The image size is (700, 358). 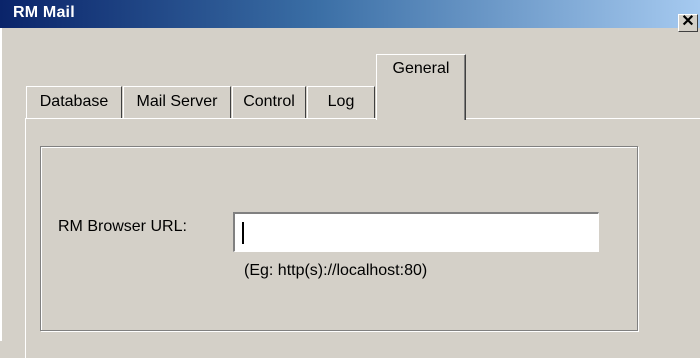 What do you see at coordinates (44, 12) in the screenshot?
I see `window-title: RM Mail` at bounding box center [44, 12].